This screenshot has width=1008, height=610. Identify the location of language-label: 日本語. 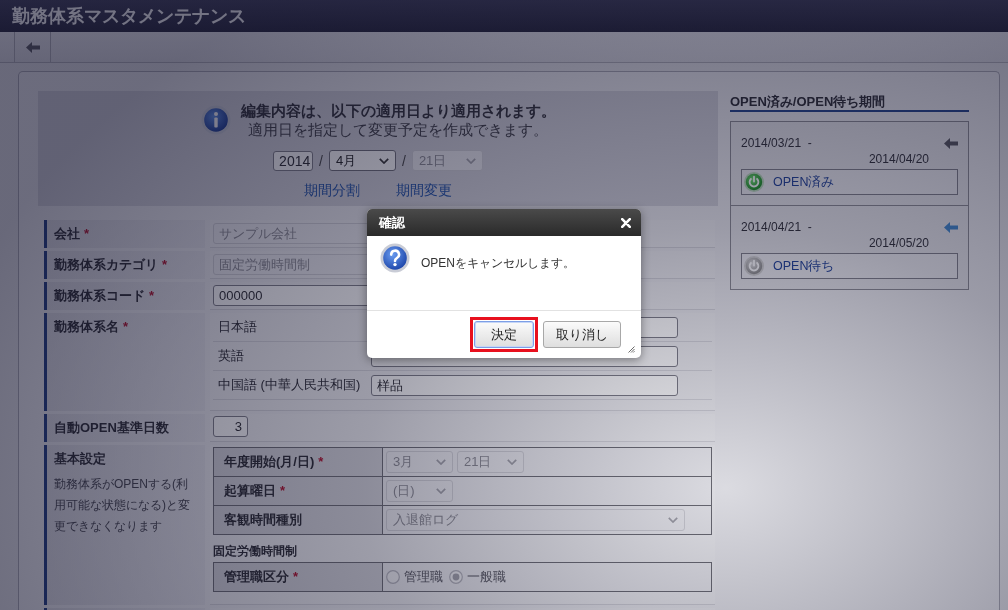
(237, 327).